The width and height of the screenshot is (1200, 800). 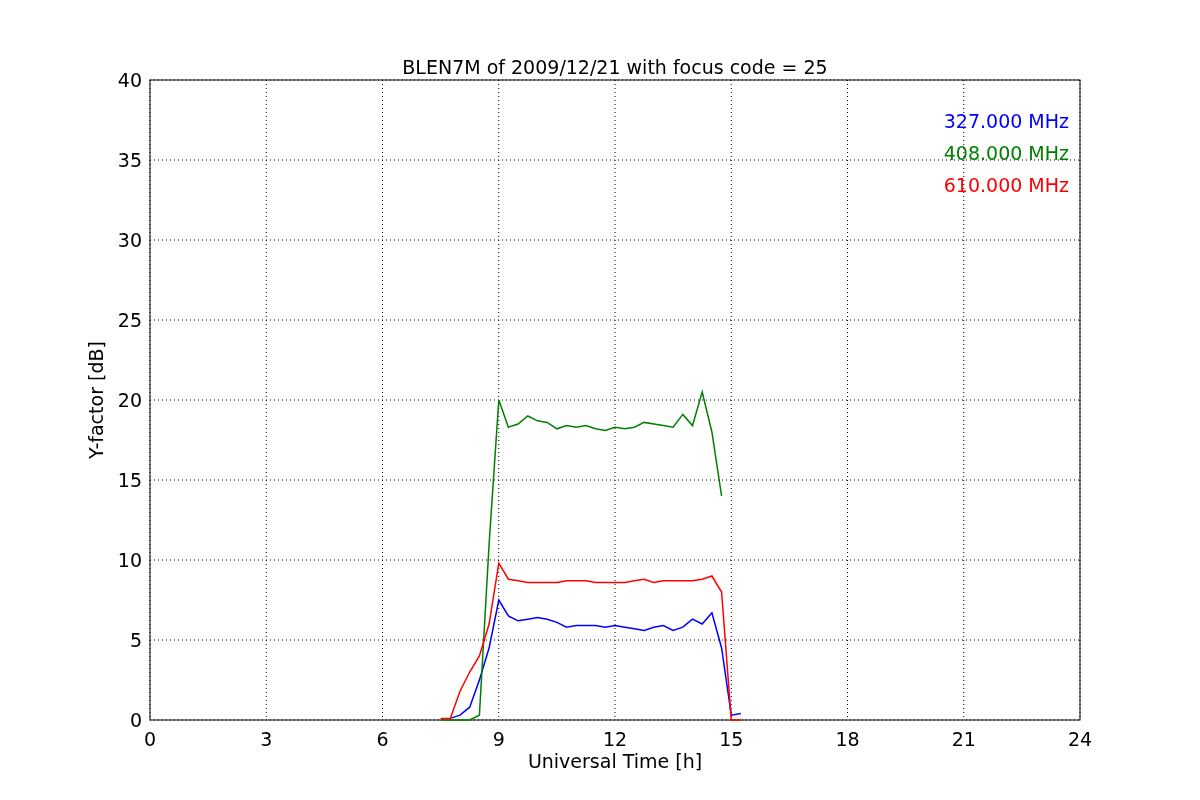 I want to click on x-tick-label: 12, so click(x=615, y=739).